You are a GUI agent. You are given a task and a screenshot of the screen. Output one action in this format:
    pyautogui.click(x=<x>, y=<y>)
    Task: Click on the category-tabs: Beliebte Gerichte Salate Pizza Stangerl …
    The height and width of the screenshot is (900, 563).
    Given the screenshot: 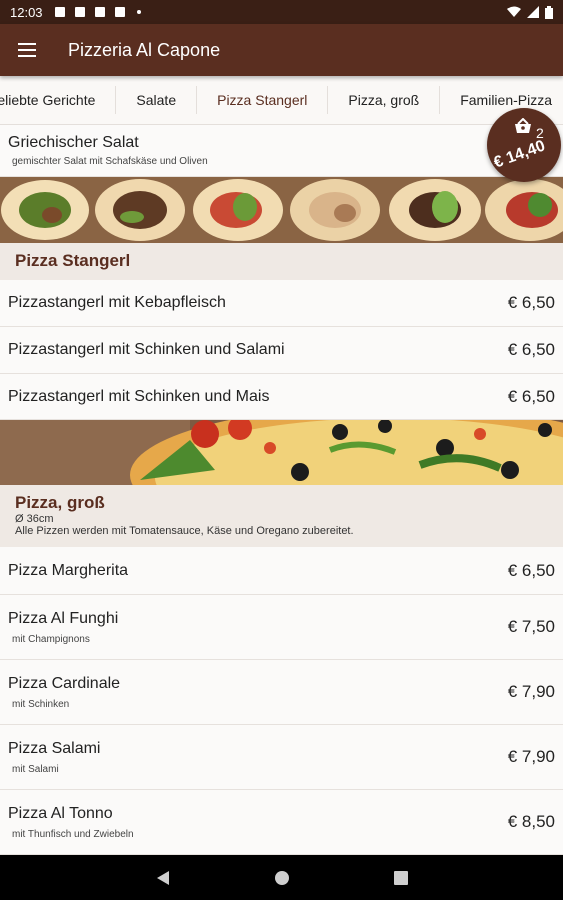 What is the action you would take?
    pyautogui.click(x=281, y=100)
    